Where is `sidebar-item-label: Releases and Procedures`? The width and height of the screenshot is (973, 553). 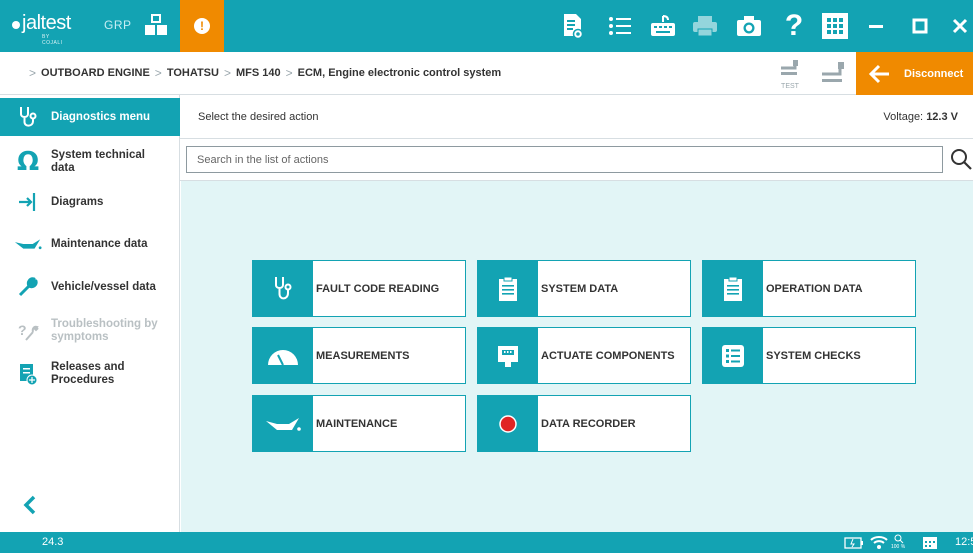 sidebar-item-label: Releases and Procedures is located at coordinates (88, 373).